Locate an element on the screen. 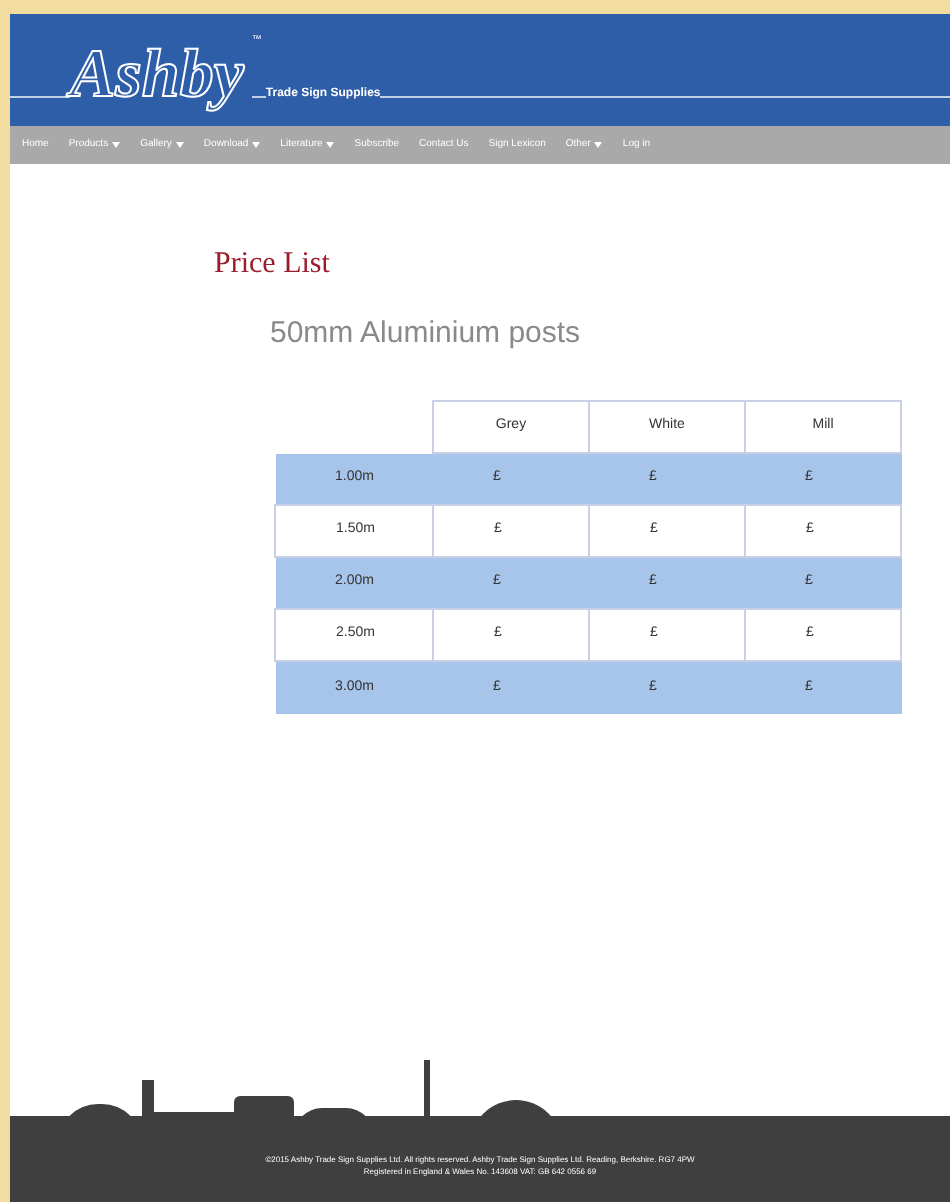 This screenshot has height=1202, width=950. page-title: Price List is located at coordinates (273, 265).